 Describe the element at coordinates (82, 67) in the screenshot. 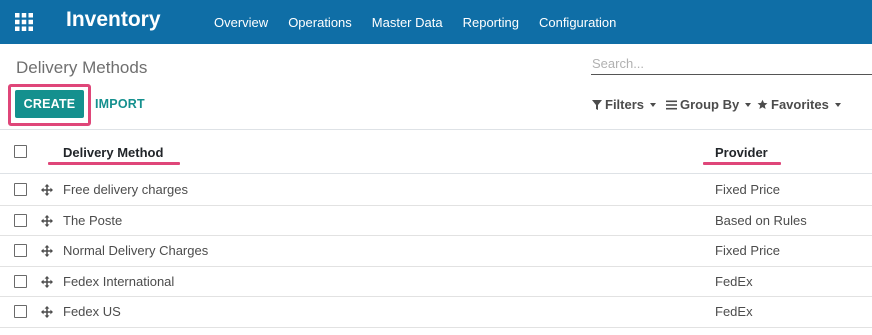

I see `breadcrumb: Delivery Methods` at that location.